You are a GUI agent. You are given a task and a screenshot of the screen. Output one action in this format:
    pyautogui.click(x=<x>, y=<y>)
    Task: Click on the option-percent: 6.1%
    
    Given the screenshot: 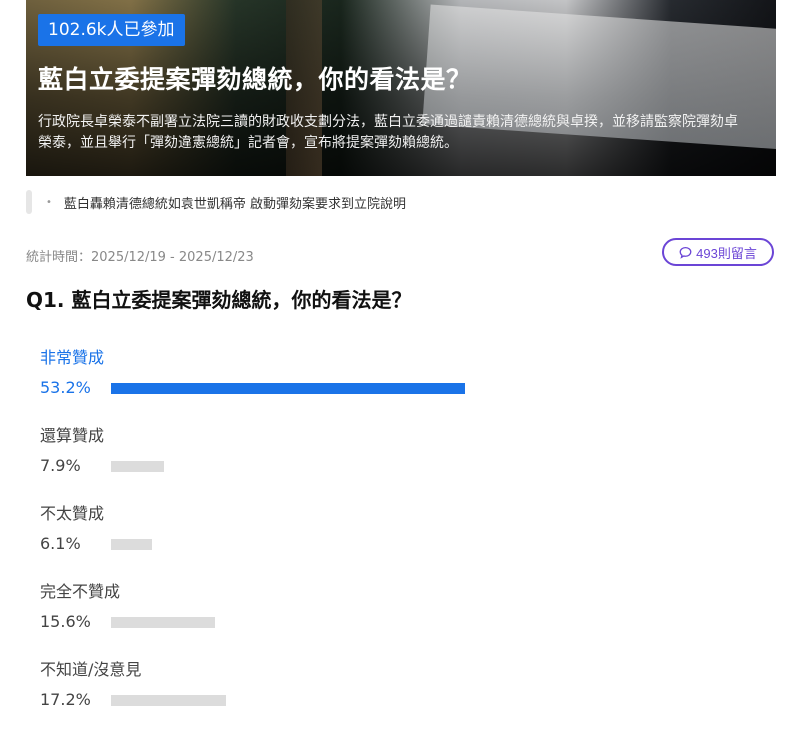 What is the action you would take?
    pyautogui.click(x=60, y=543)
    